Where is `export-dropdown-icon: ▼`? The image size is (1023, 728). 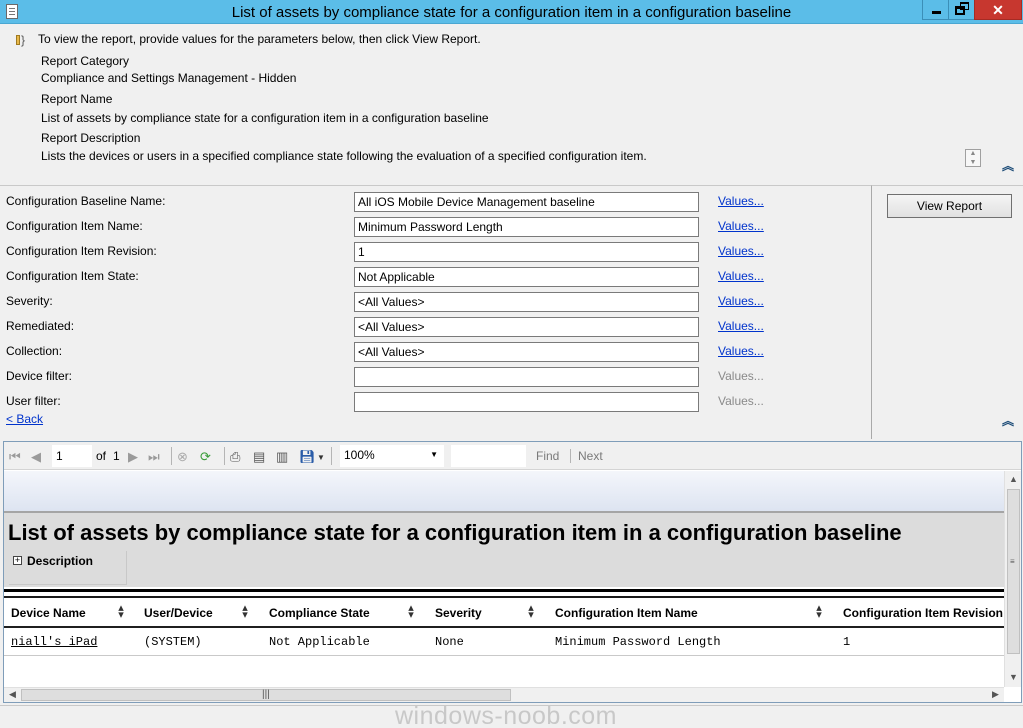
export-dropdown-icon: ▼ is located at coordinates (321, 457).